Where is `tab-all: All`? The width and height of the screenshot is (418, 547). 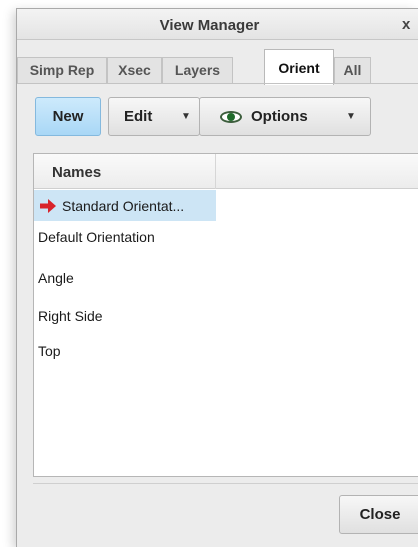
tab-all: All is located at coordinates (352, 70).